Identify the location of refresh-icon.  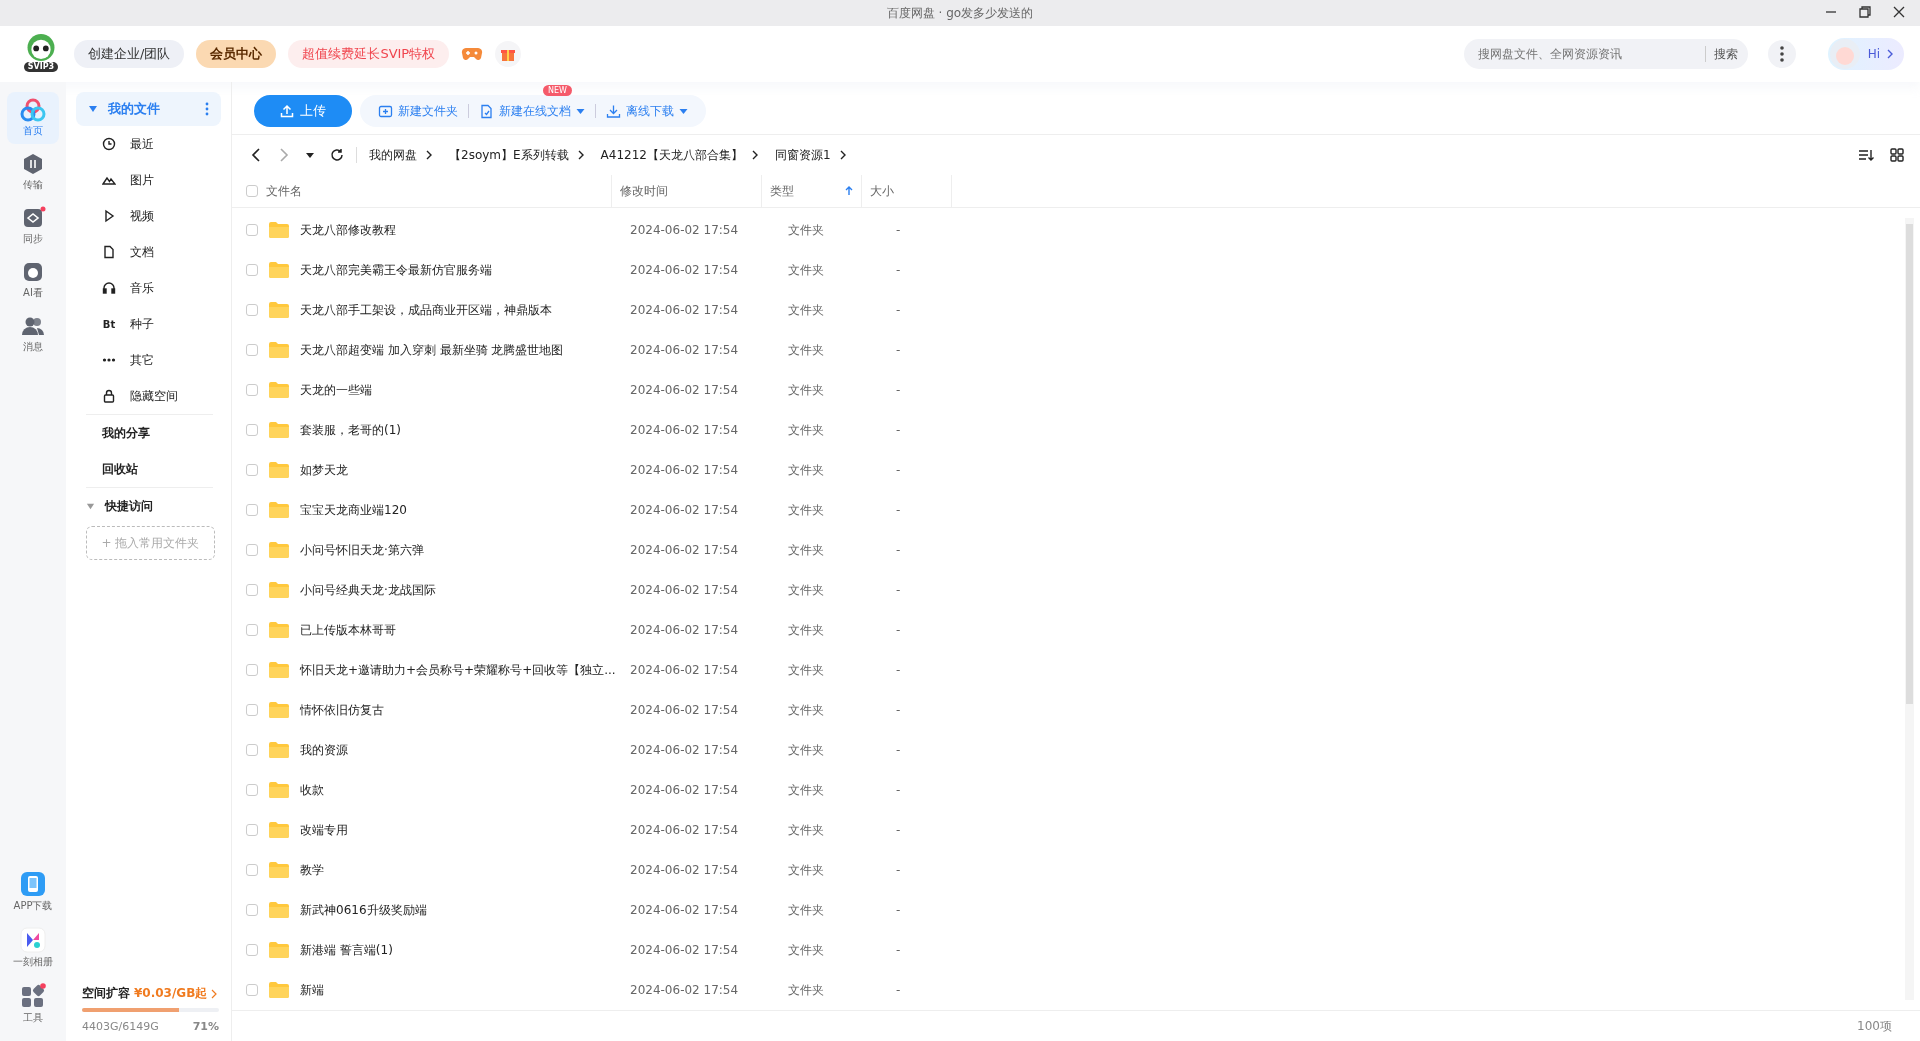
(337, 155).